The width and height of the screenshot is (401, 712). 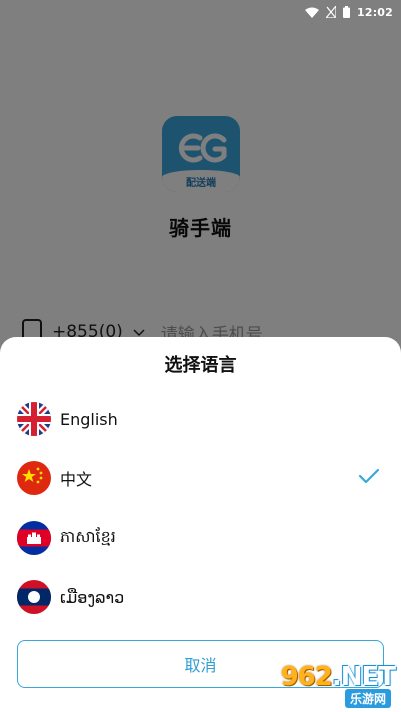 What do you see at coordinates (88, 536) in the screenshot?
I see `language-label: ភាសាខ្មែរ` at bounding box center [88, 536].